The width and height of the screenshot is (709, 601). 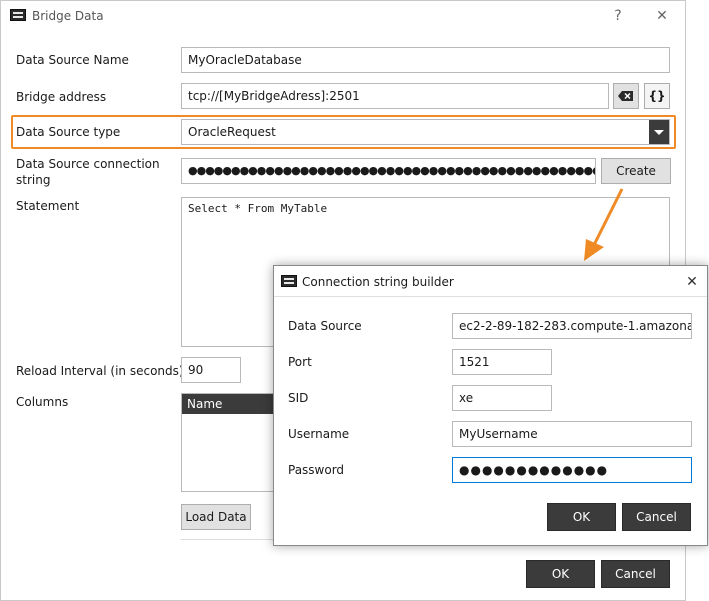 What do you see at coordinates (502, 398) in the screenshot?
I see `builder-sid-input: xe` at bounding box center [502, 398].